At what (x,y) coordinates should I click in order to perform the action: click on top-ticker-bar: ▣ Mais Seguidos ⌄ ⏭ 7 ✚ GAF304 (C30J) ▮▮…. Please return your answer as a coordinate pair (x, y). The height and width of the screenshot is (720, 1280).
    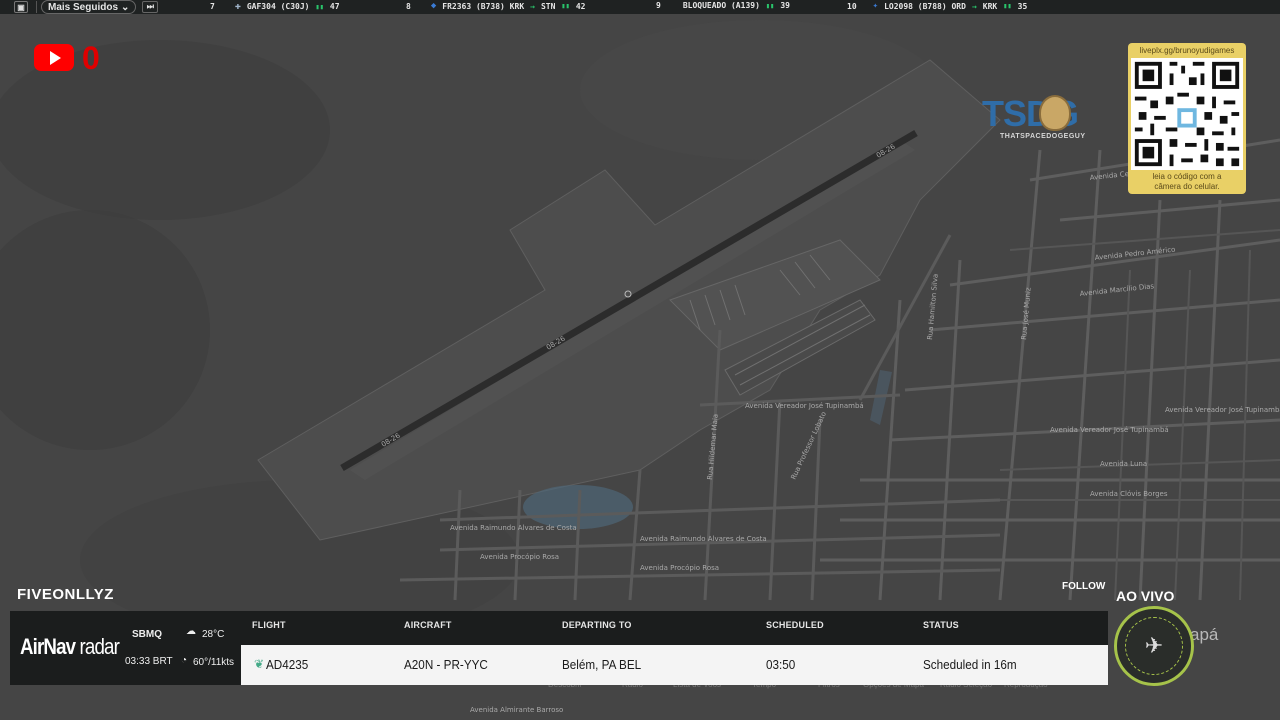
    Looking at the image, I should click on (640, 7).